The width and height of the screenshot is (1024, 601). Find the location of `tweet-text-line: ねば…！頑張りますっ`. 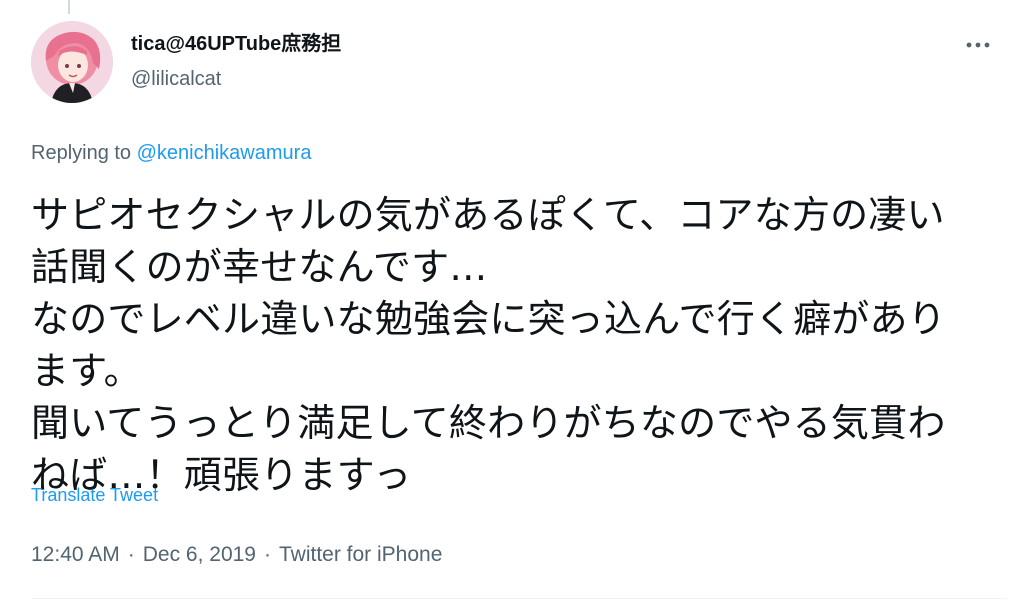

tweet-text-line: ねば…！頑張りますっ is located at coordinates (221, 475).